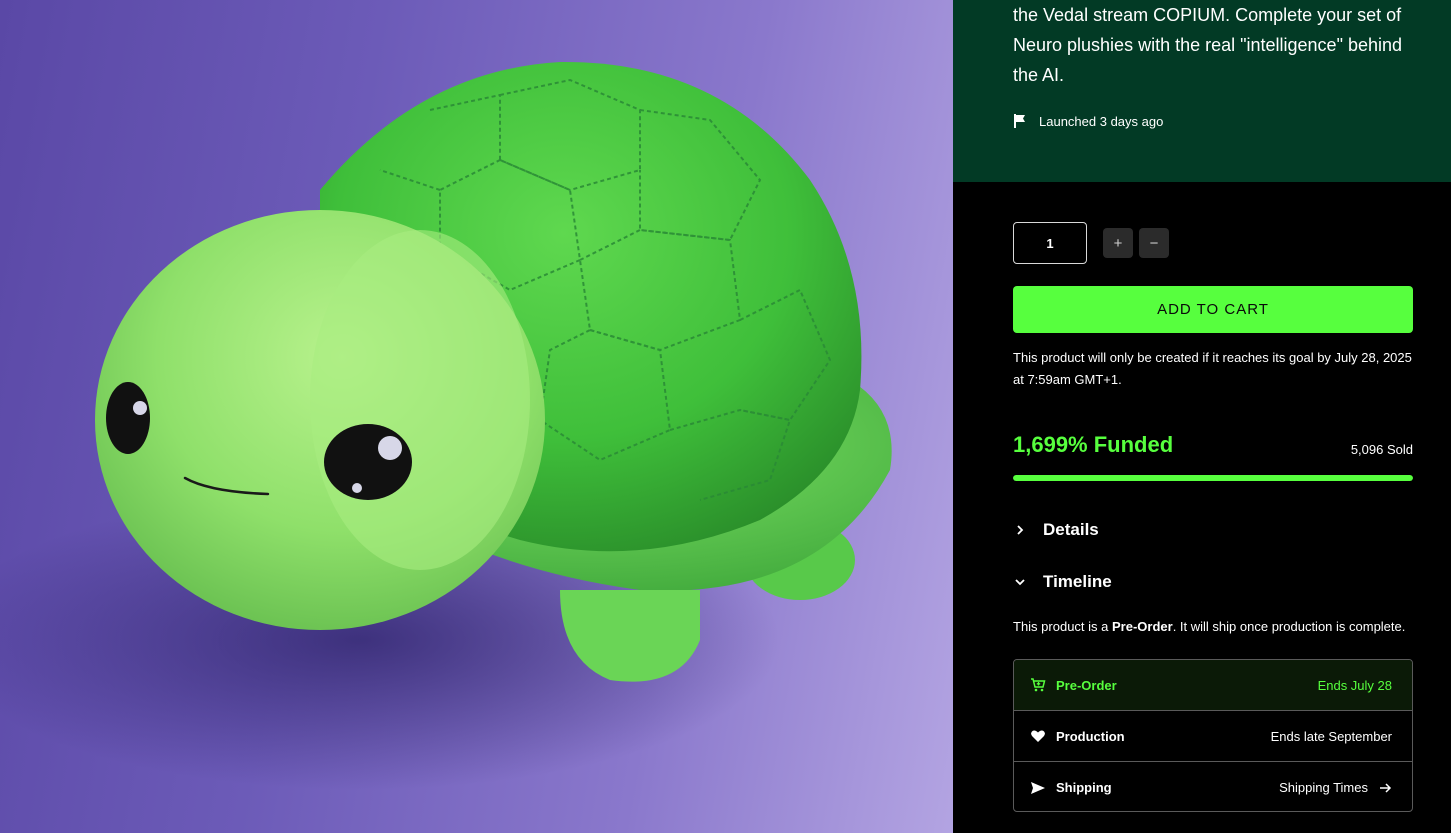 The width and height of the screenshot is (1451, 833). What do you see at coordinates (1071, 529) in the screenshot?
I see `accordion-details-label: Details` at bounding box center [1071, 529].